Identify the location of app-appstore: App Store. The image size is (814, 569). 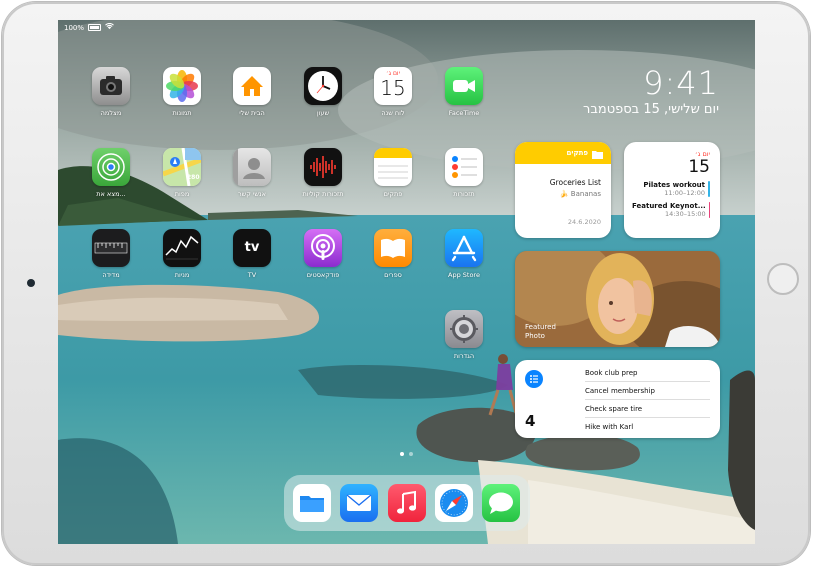
(464, 254).